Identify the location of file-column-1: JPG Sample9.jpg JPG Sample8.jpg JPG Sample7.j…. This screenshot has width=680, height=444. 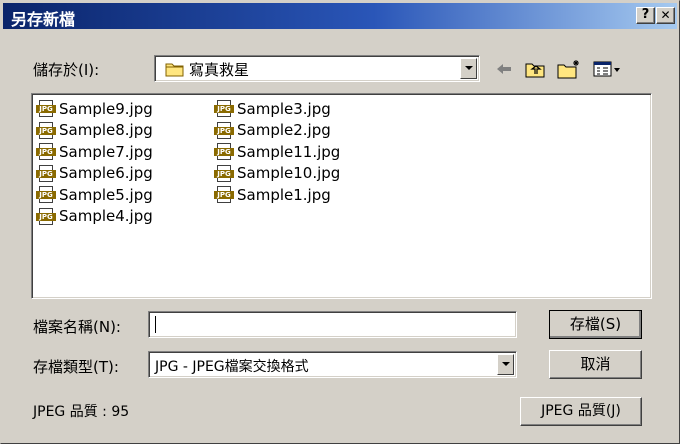
(94, 162).